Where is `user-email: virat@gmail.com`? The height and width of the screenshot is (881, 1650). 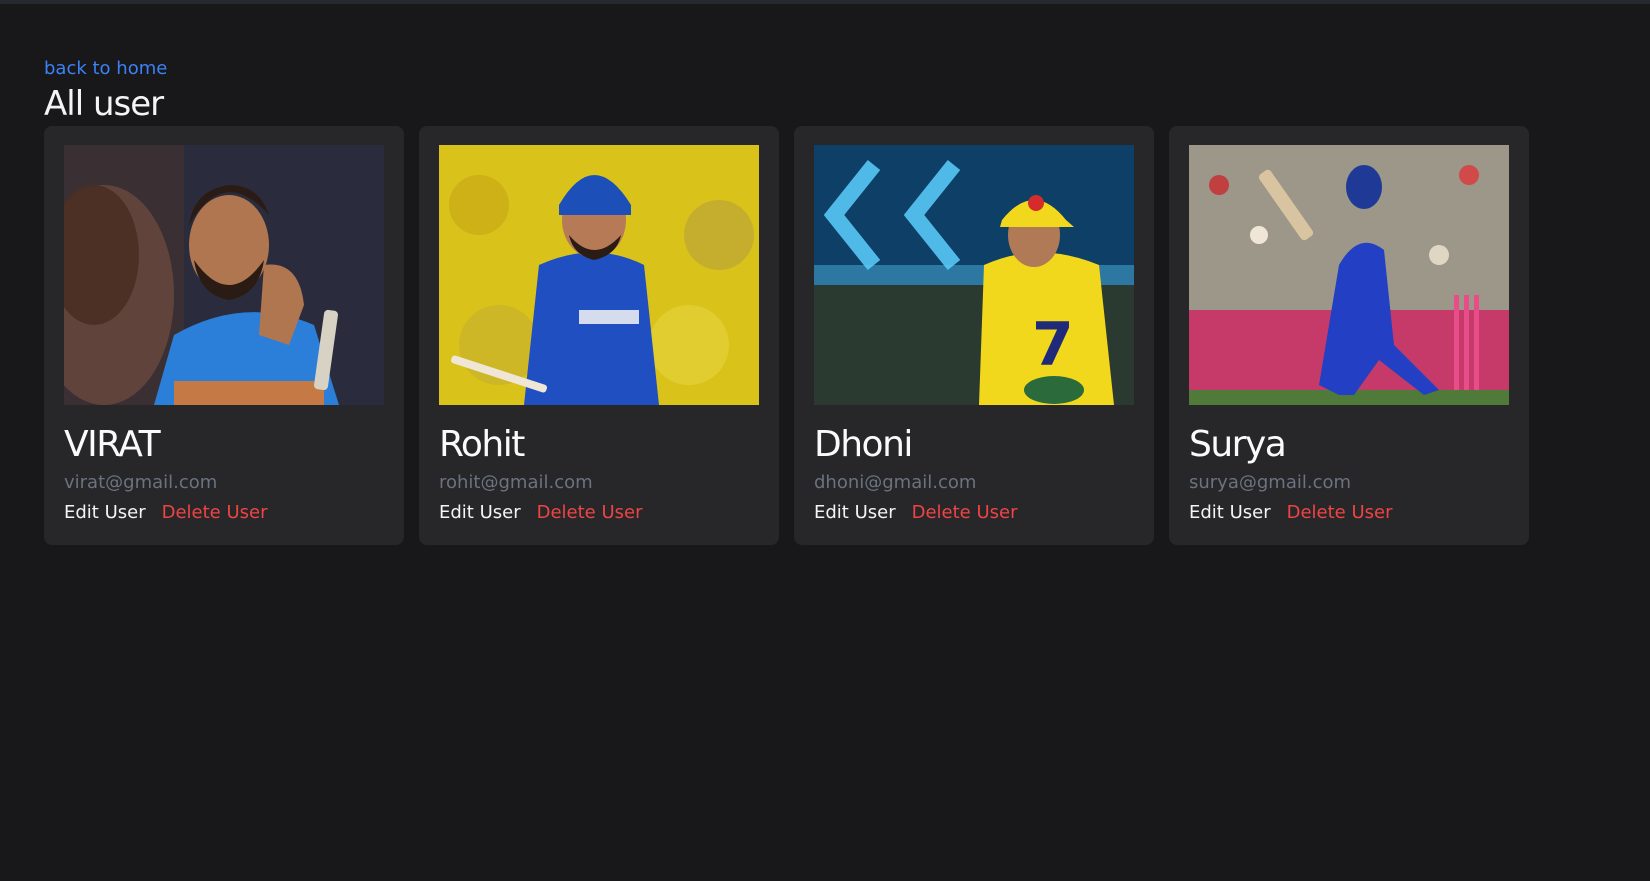
user-email: virat@gmail.com is located at coordinates (141, 482).